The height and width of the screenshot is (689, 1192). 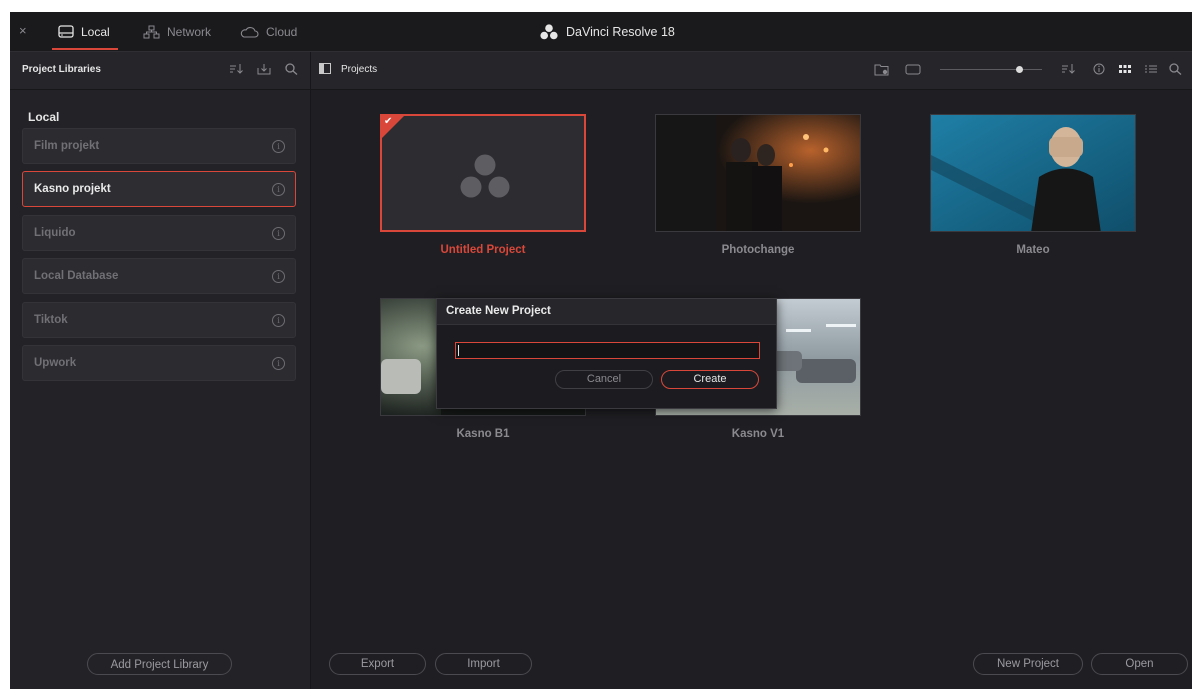 What do you see at coordinates (483, 664) in the screenshot?
I see `import-button: Import` at bounding box center [483, 664].